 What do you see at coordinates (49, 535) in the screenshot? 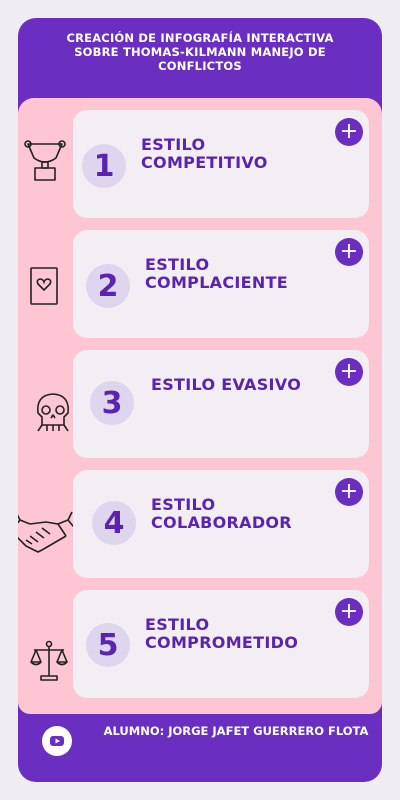
I see `handshake-icon` at bounding box center [49, 535].